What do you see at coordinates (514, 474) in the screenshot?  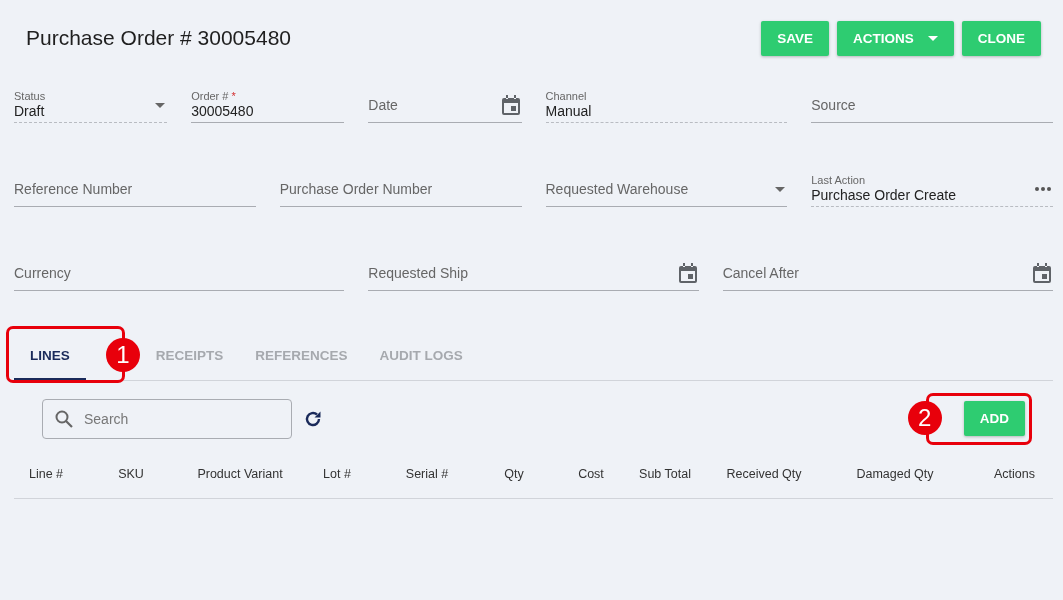 I see `column-header: Qty` at bounding box center [514, 474].